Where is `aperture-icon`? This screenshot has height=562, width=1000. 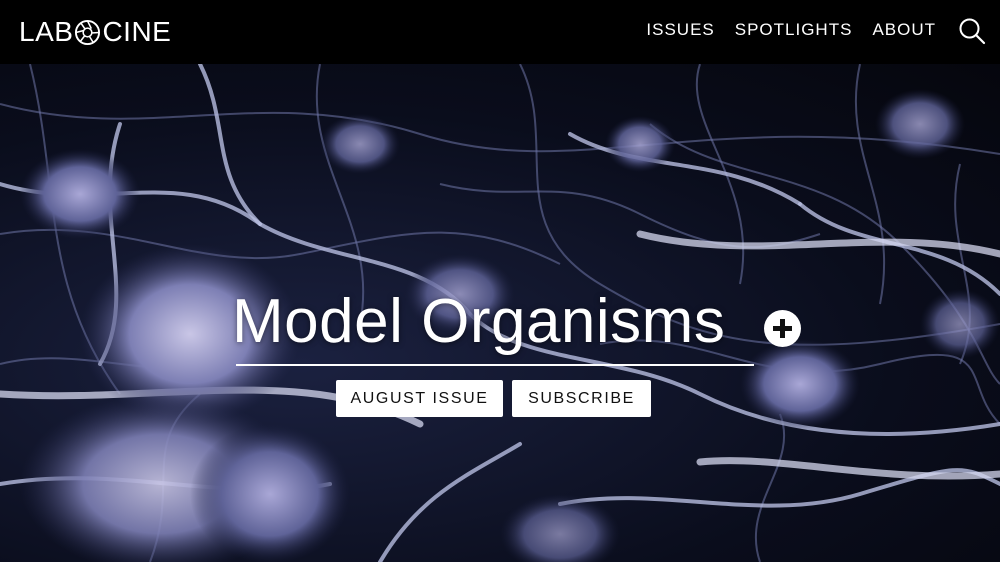
aperture-icon is located at coordinates (88, 32).